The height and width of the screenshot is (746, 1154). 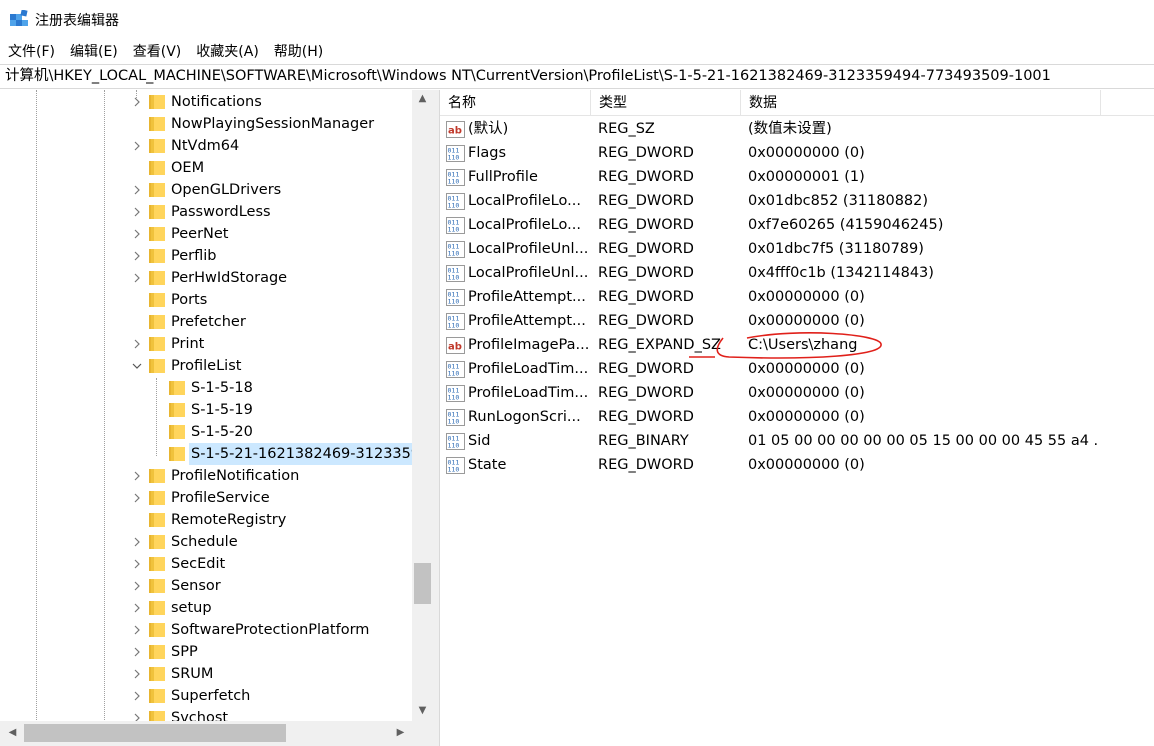 What do you see at coordinates (206, 212) in the screenshot?
I see `tree-node: PasswordLess` at bounding box center [206, 212].